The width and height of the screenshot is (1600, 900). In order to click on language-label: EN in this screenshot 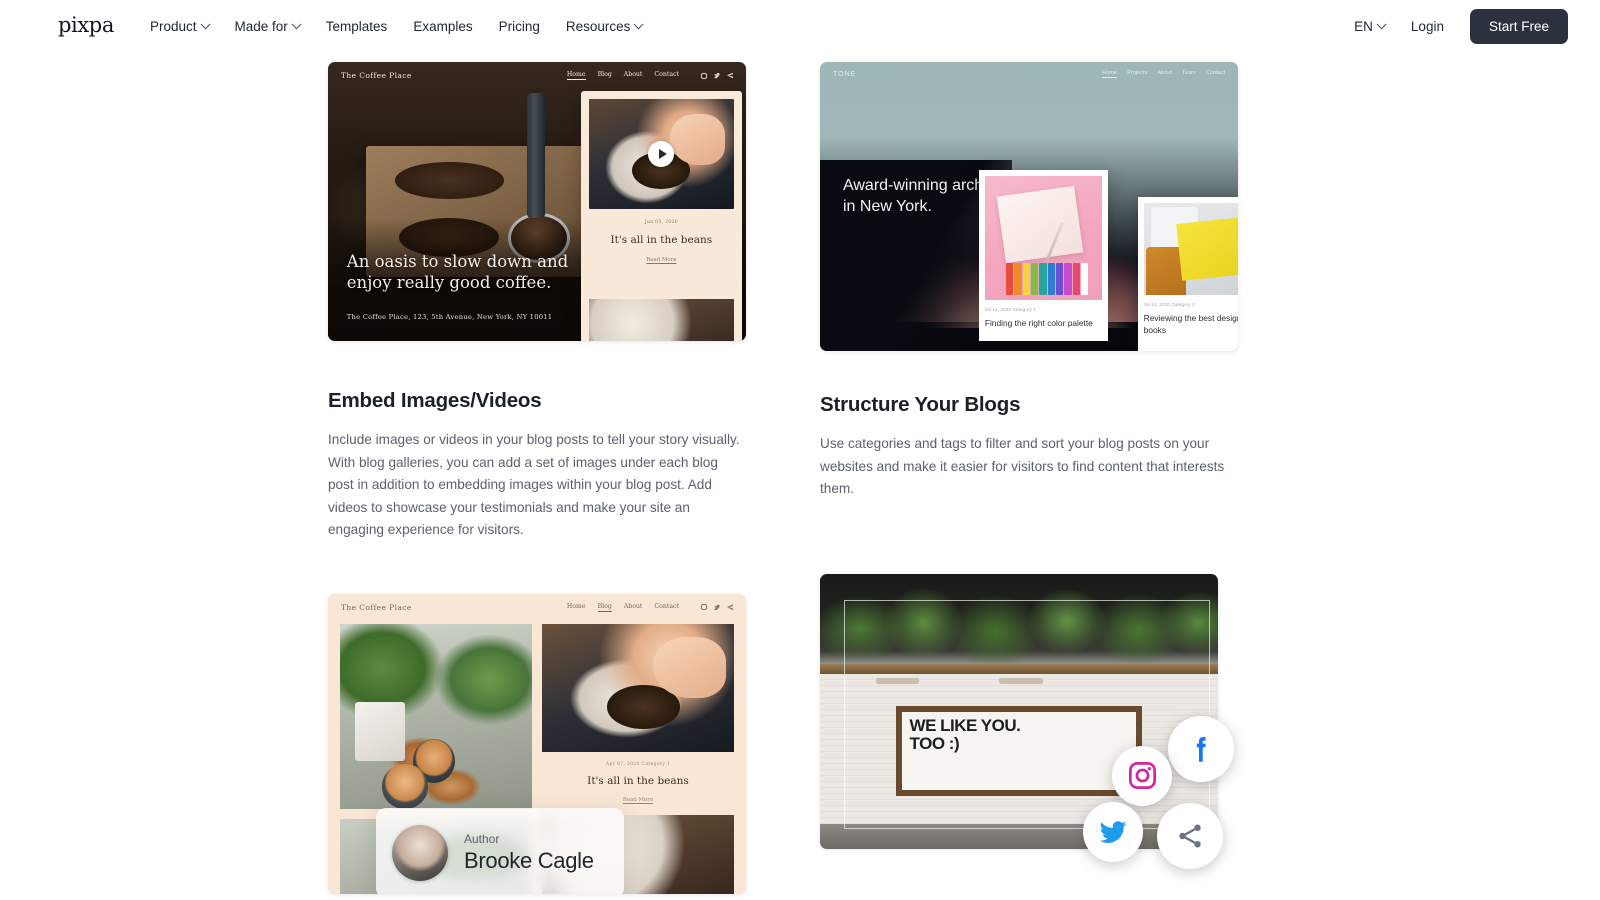, I will do `click(1363, 26)`.